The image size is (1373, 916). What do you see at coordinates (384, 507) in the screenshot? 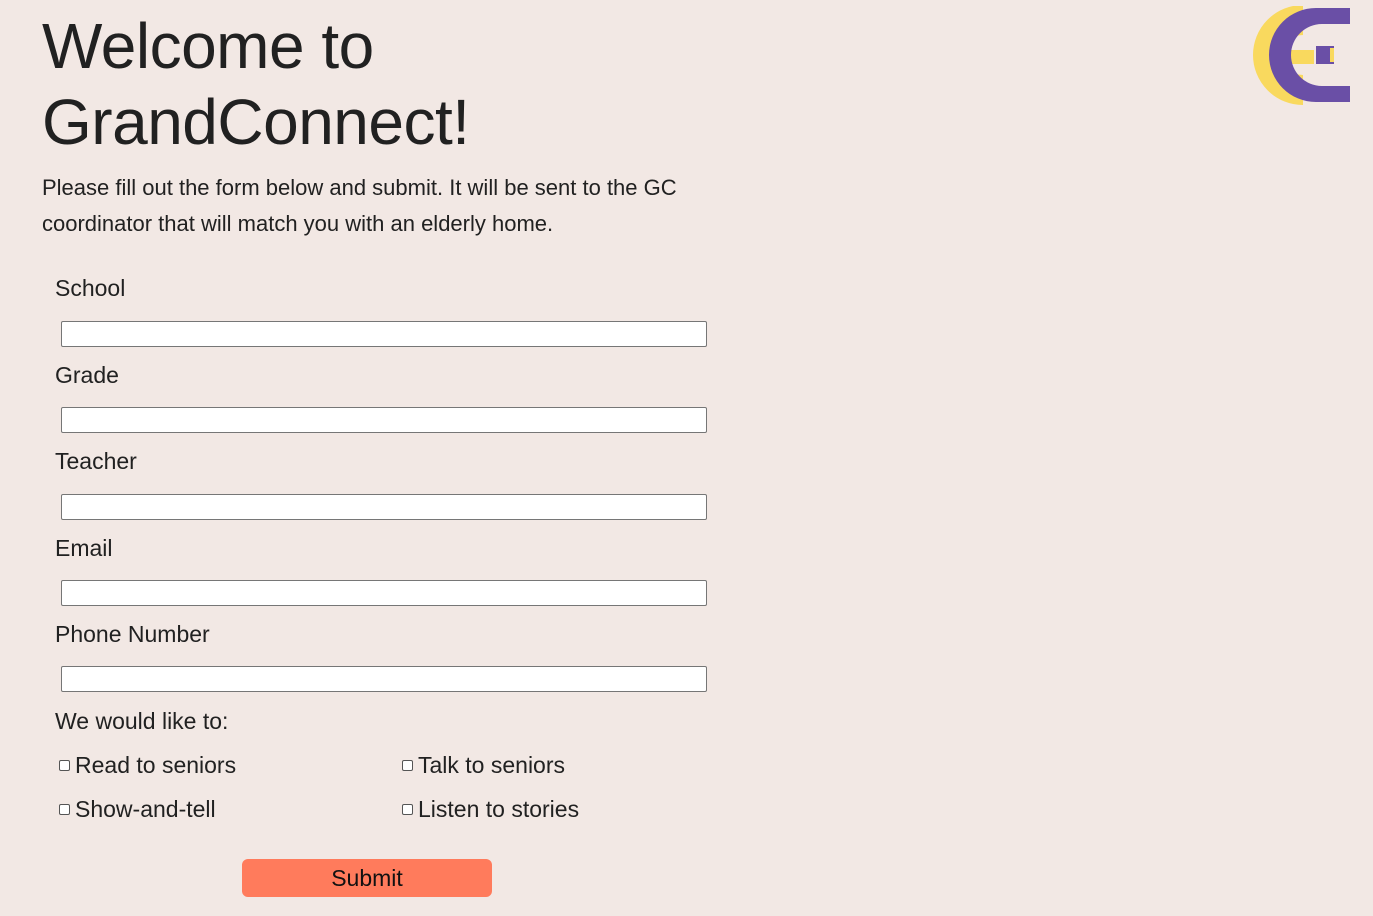
I see `teacher-input` at bounding box center [384, 507].